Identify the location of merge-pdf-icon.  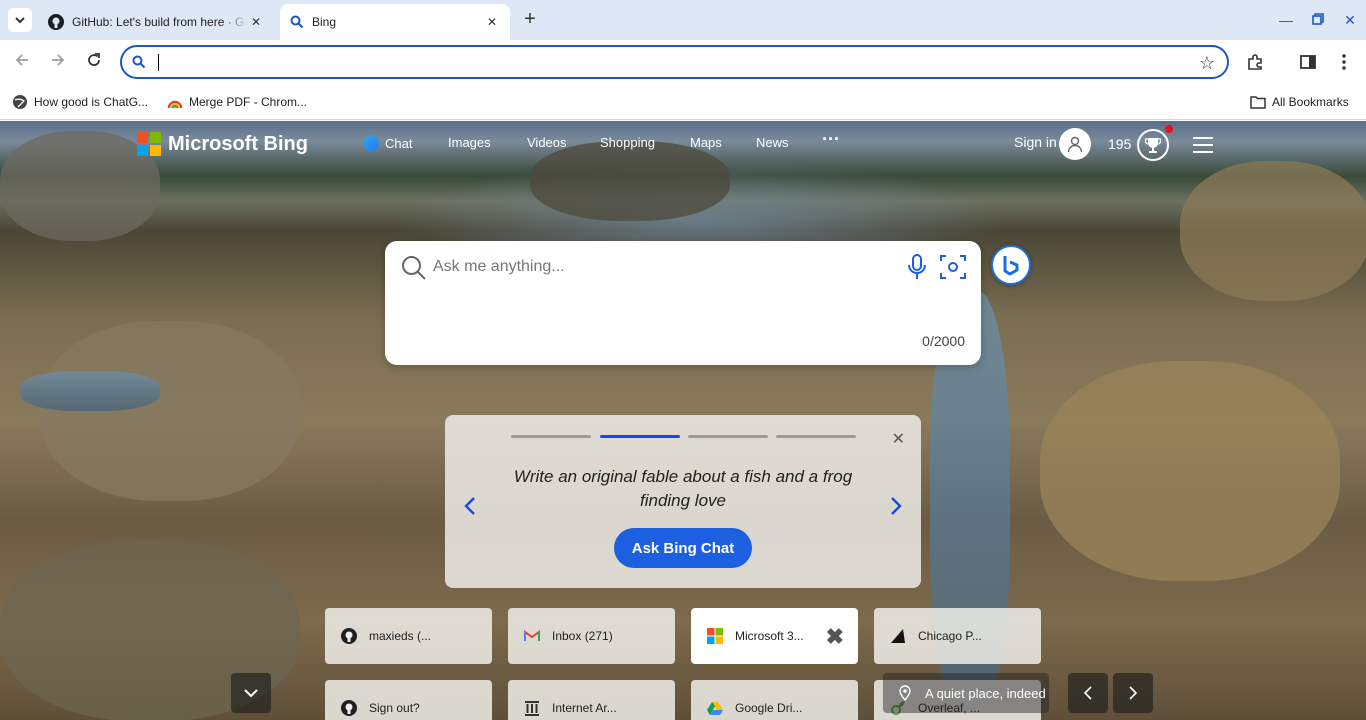
(175, 102).